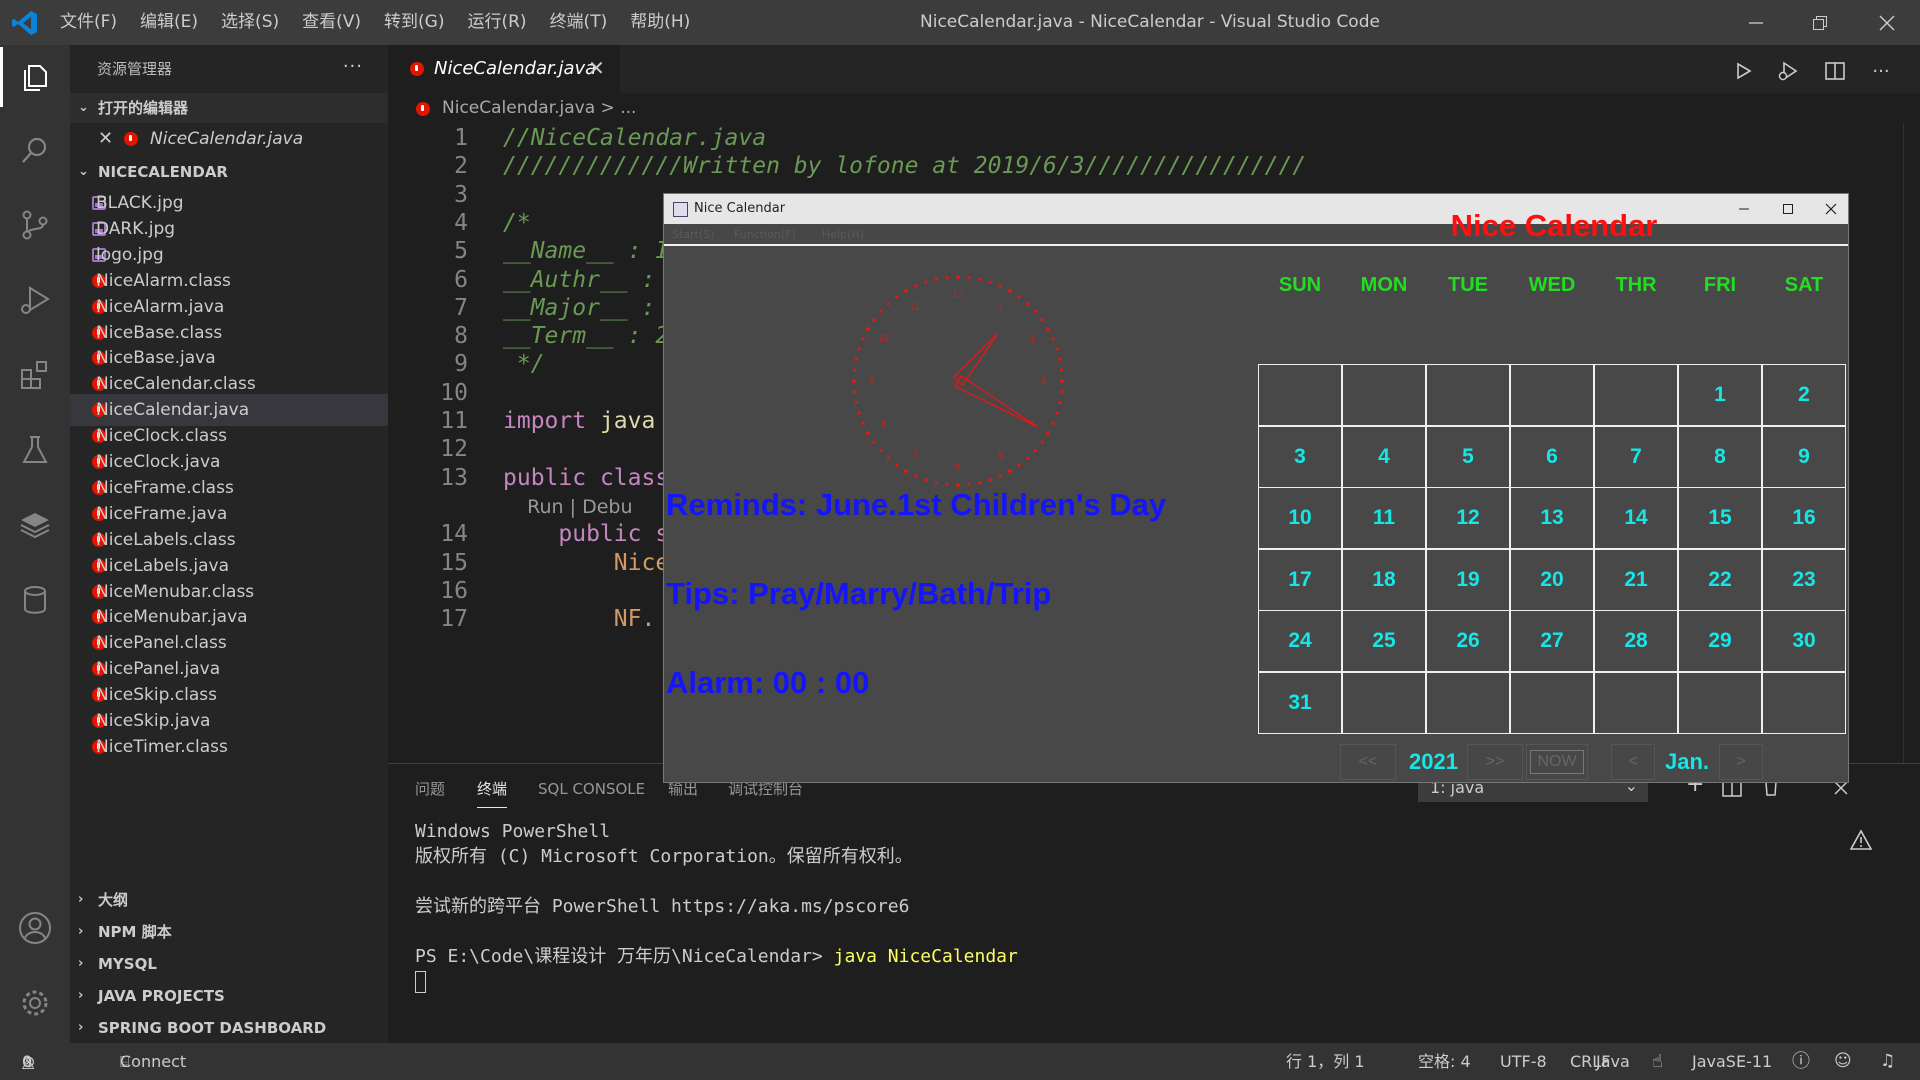  What do you see at coordinates (169, 22) in the screenshot?
I see `menu-edit: 编辑(E)` at bounding box center [169, 22].